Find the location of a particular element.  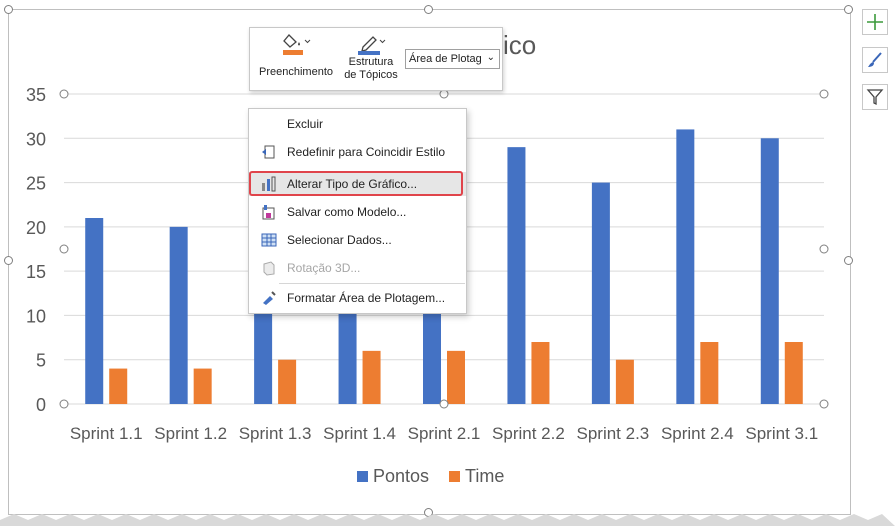

format-plot-area-icon is located at coordinates (269, 298).